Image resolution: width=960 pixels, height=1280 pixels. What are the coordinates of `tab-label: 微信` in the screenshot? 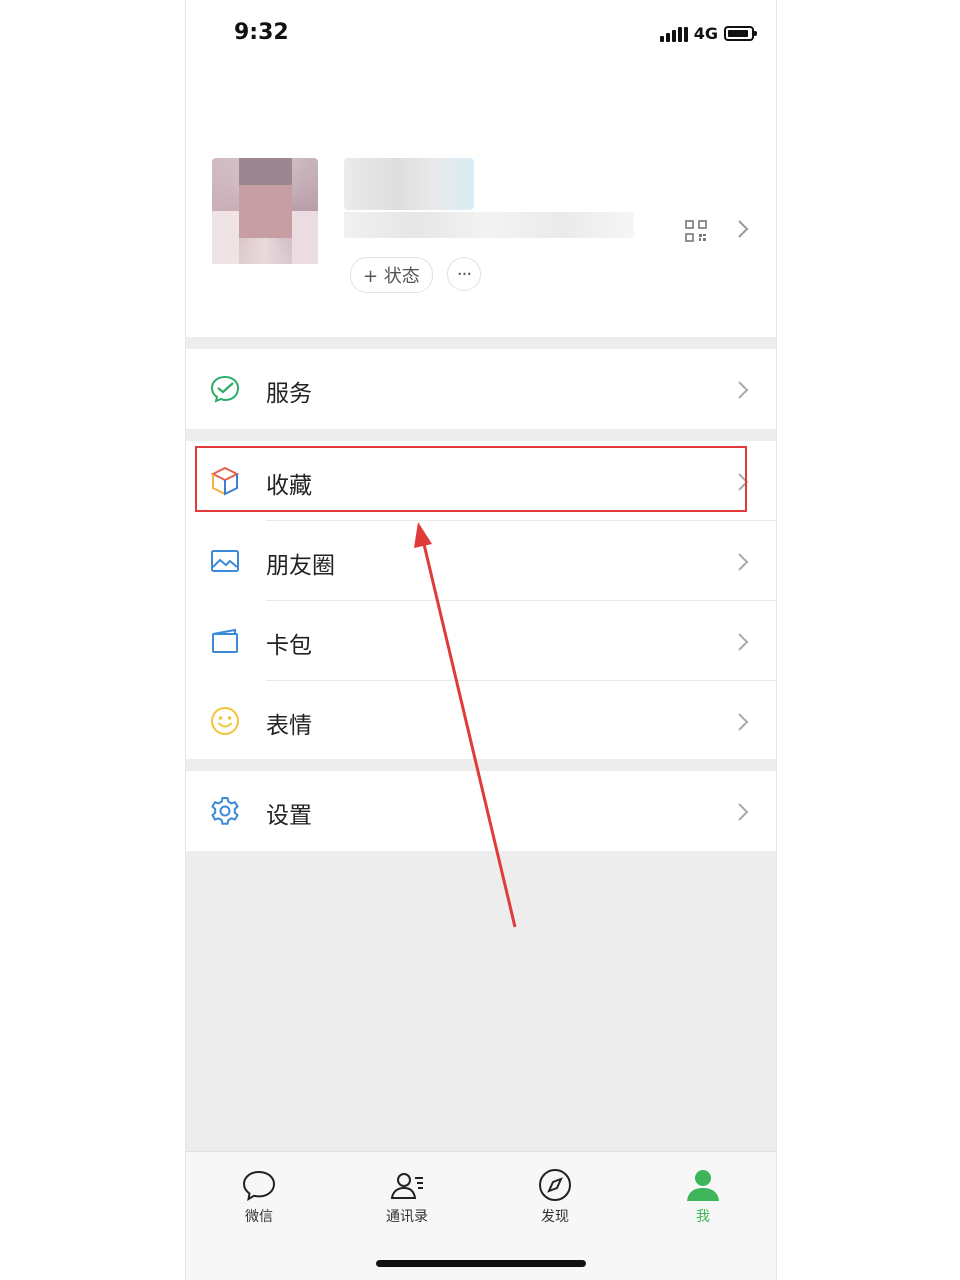 It's located at (259, 1217).